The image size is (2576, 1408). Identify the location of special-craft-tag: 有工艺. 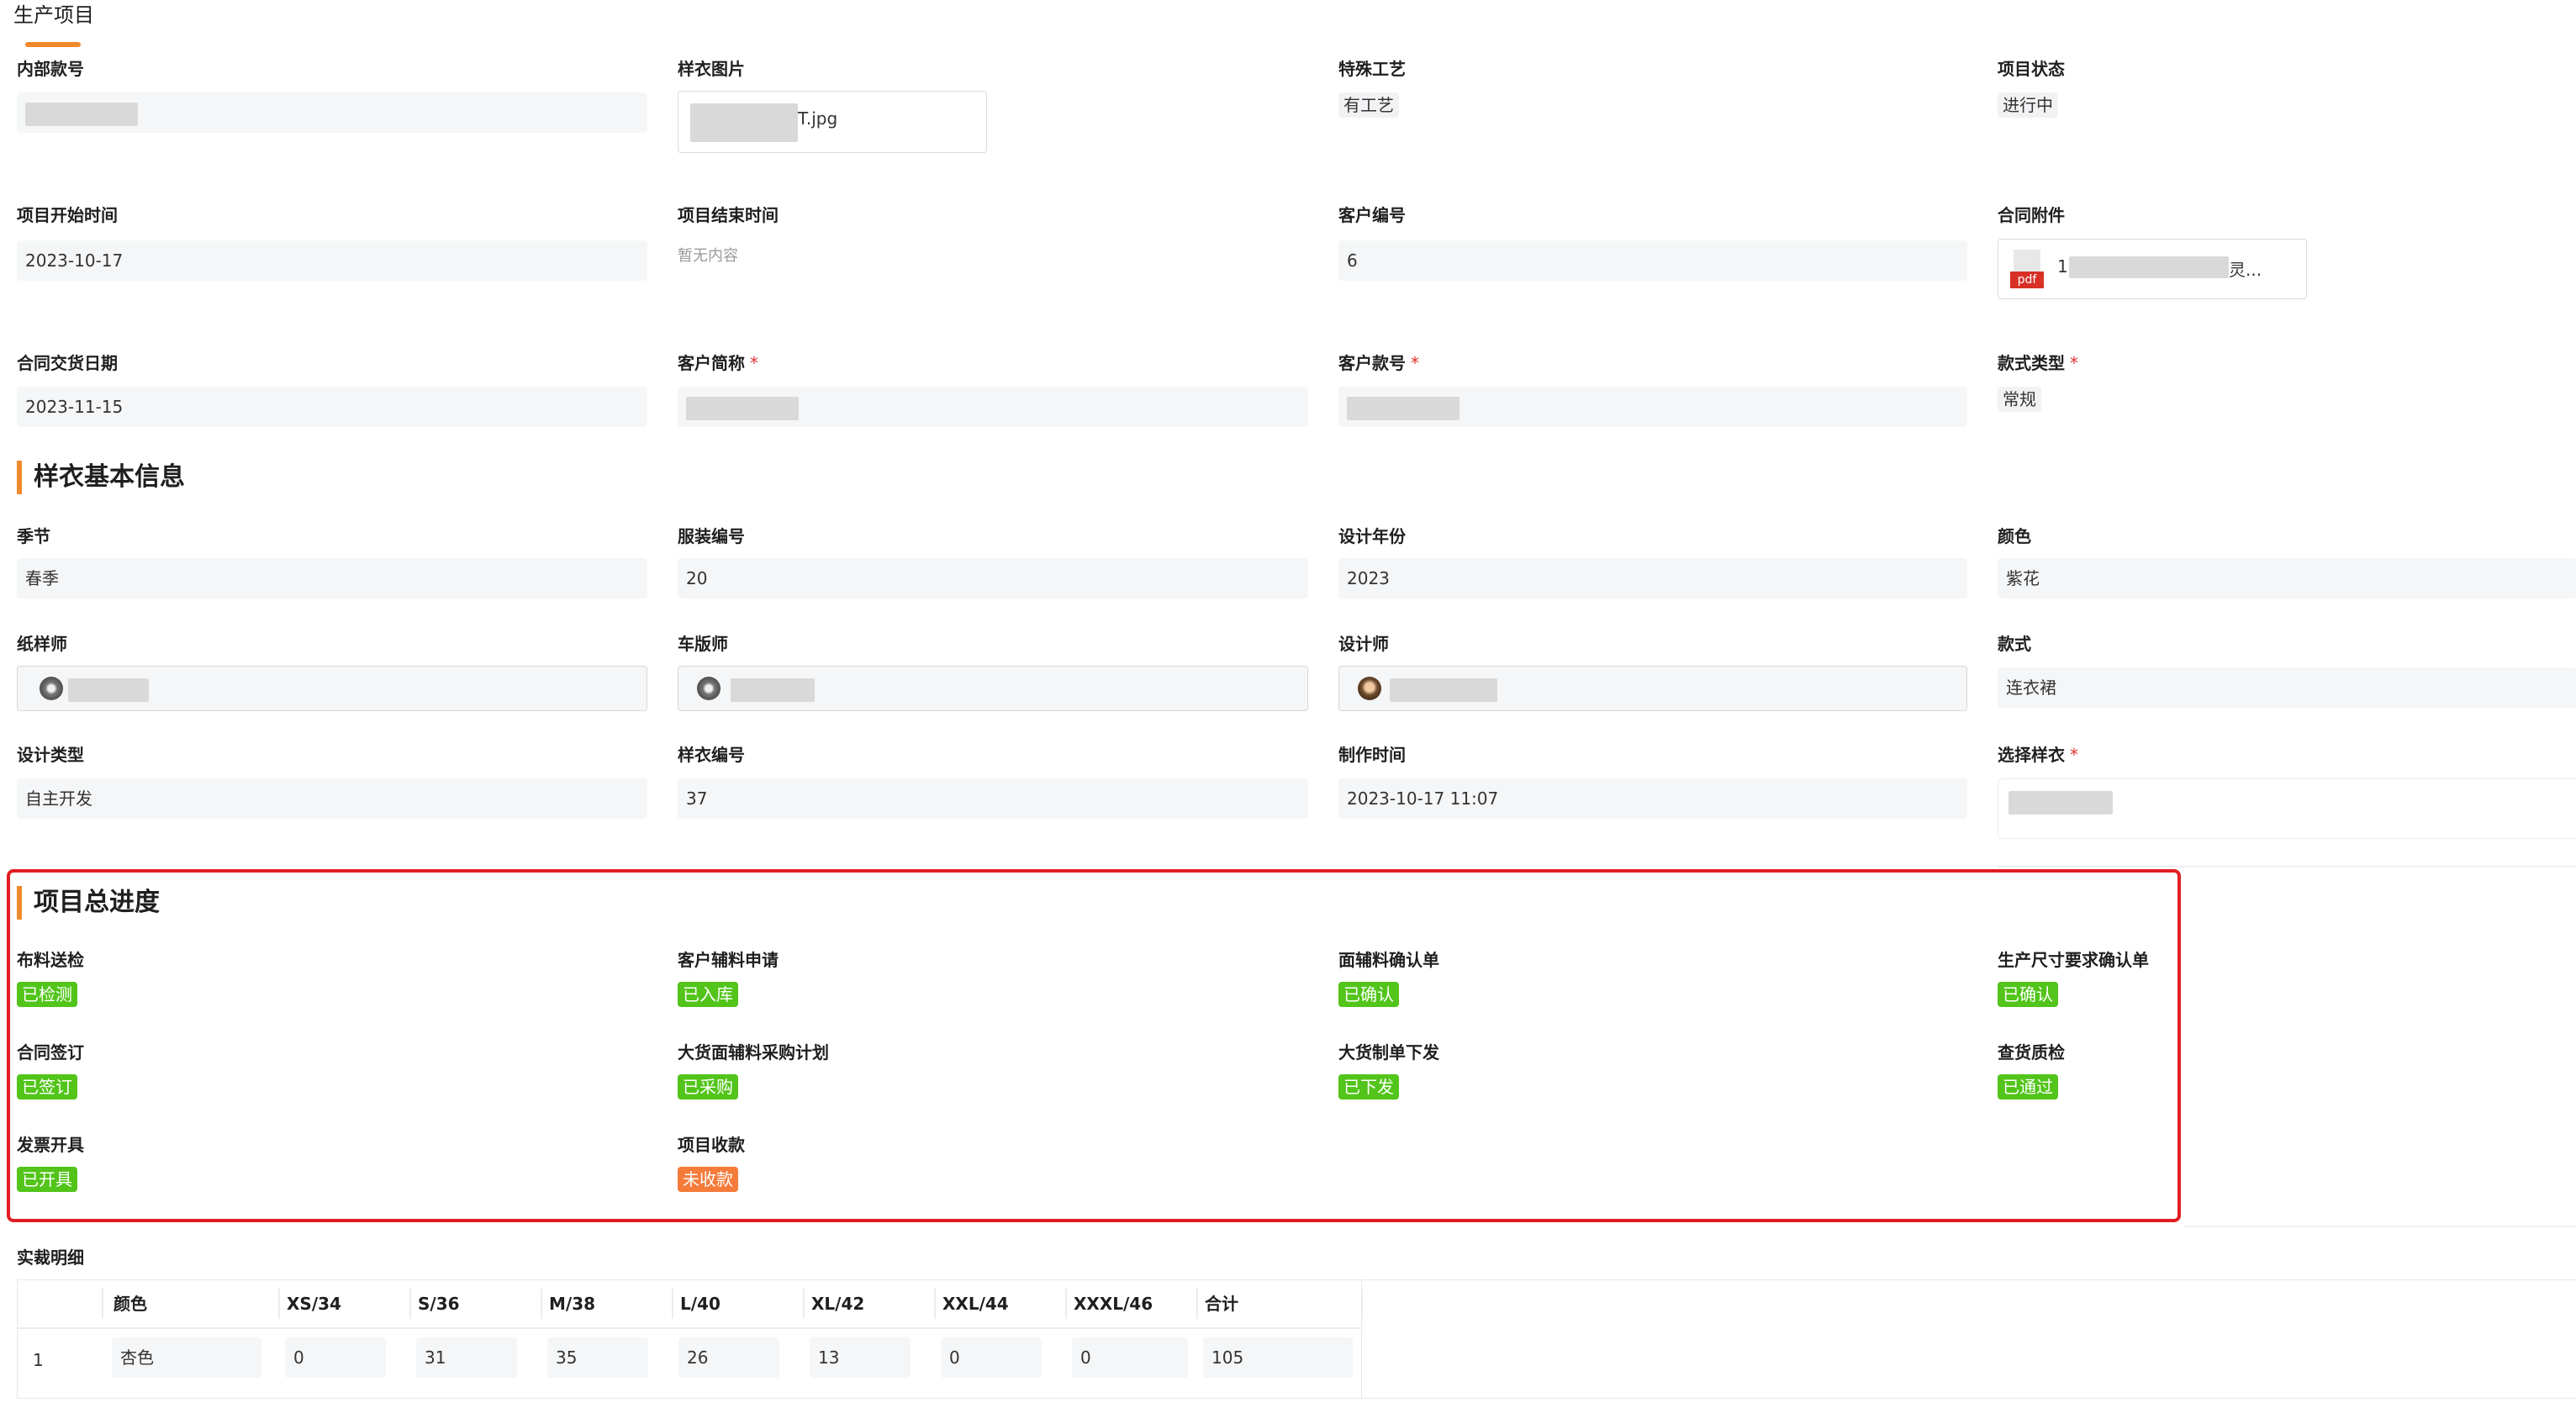
(1368, 105).